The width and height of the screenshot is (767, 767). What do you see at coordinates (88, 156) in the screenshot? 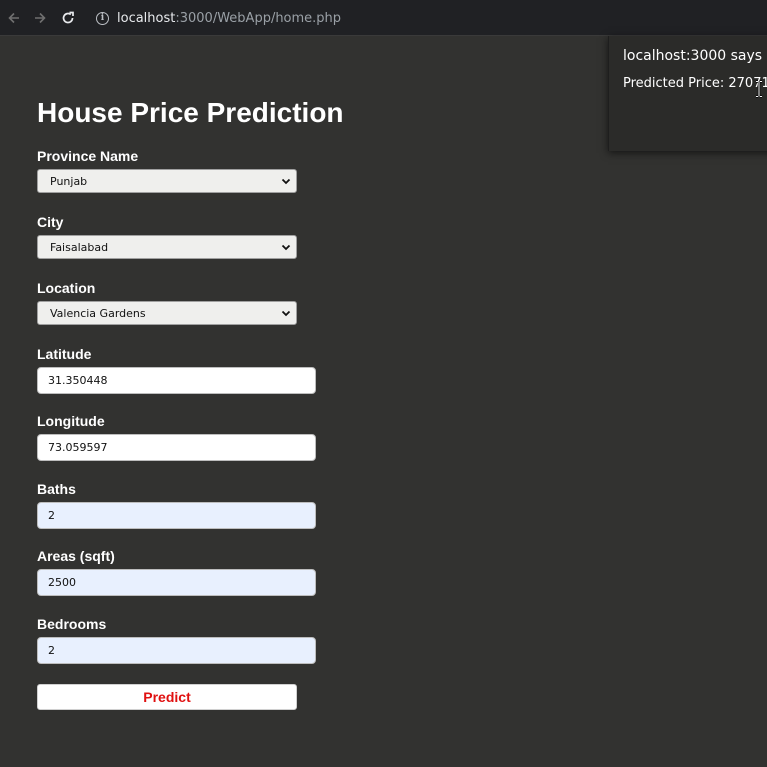
I see `province-label: Province Name` at bounding box center [88, 156].